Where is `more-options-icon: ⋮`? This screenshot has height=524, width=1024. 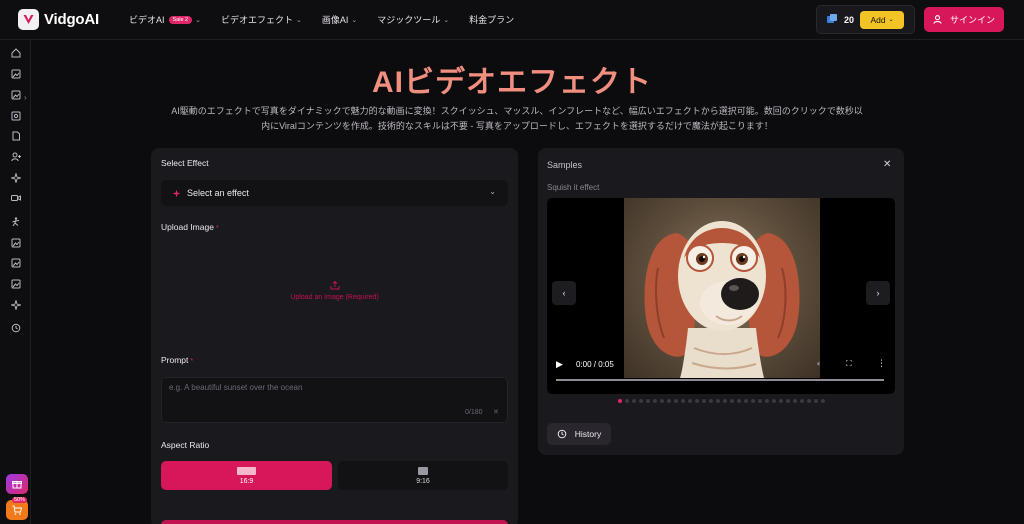
more-options-icon: ⋮ is located at coordinates (881, 363).